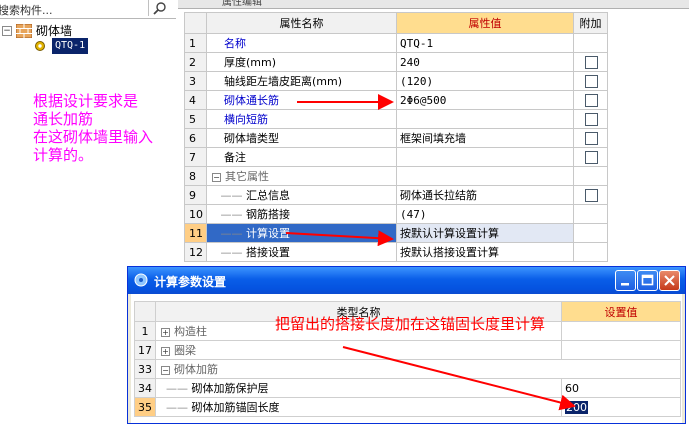  I want to click on calc-param-row: 35 —— 砌体加筋锚固长度 200, so click(407, 407).